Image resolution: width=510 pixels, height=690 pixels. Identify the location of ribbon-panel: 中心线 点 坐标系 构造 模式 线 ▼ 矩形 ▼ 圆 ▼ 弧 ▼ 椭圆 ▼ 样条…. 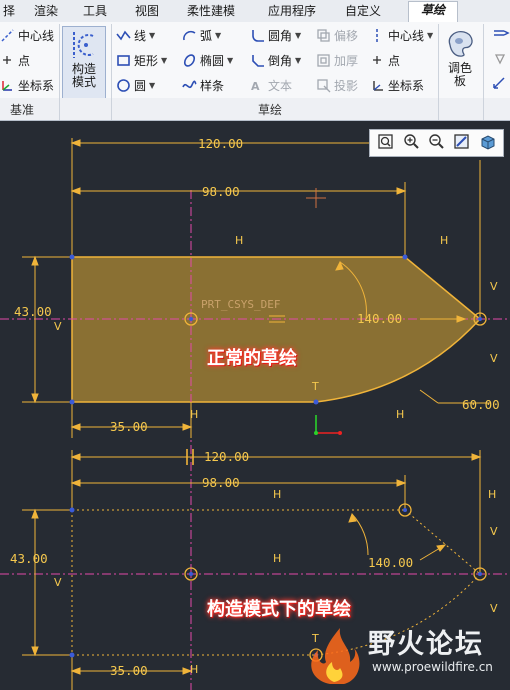
(255, 61).